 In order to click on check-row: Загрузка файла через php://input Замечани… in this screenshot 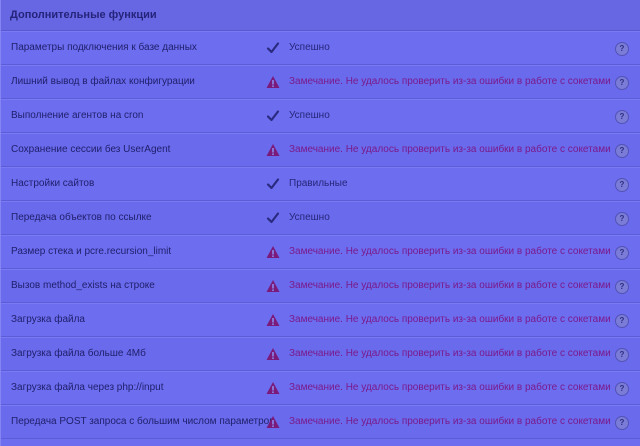, I will do `click(320, 388)`.